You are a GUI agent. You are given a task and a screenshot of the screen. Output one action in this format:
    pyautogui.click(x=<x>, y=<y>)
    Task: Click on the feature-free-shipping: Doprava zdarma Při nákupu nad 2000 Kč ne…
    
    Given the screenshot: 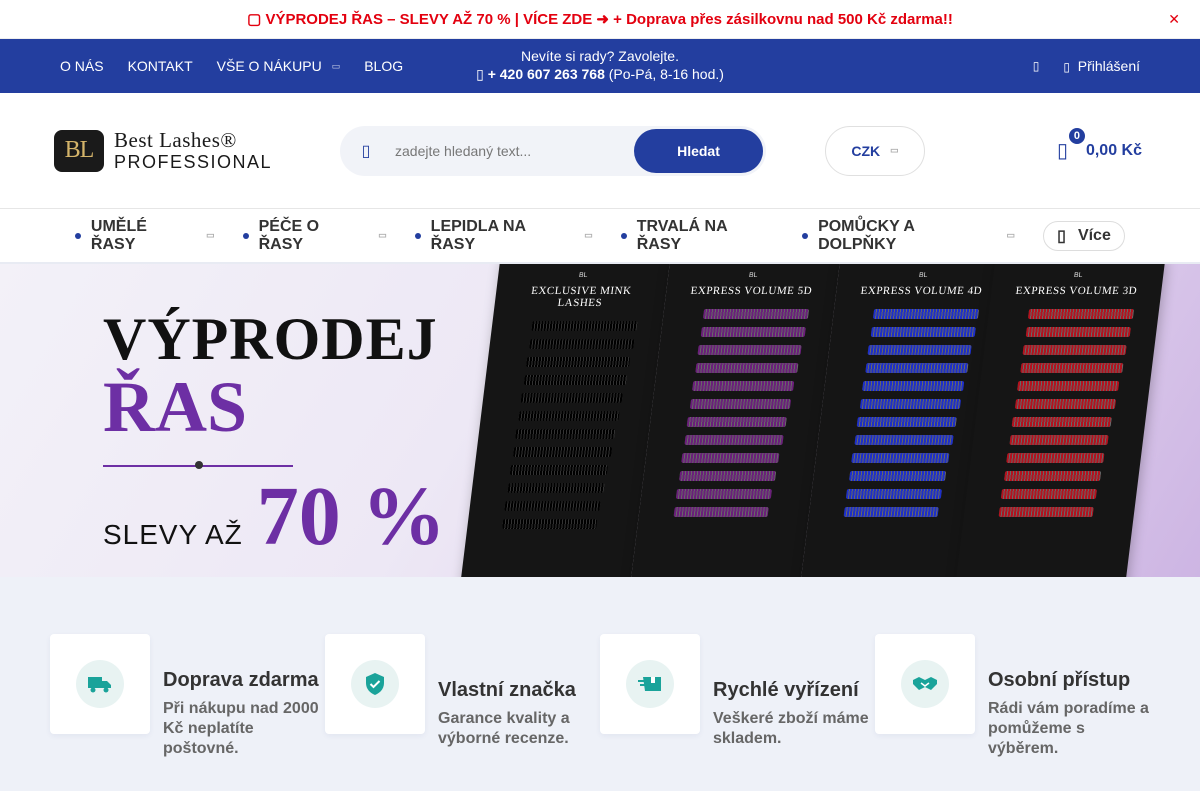 What is the action you would take?
    pyautogui.click(x=187, y=712)
    